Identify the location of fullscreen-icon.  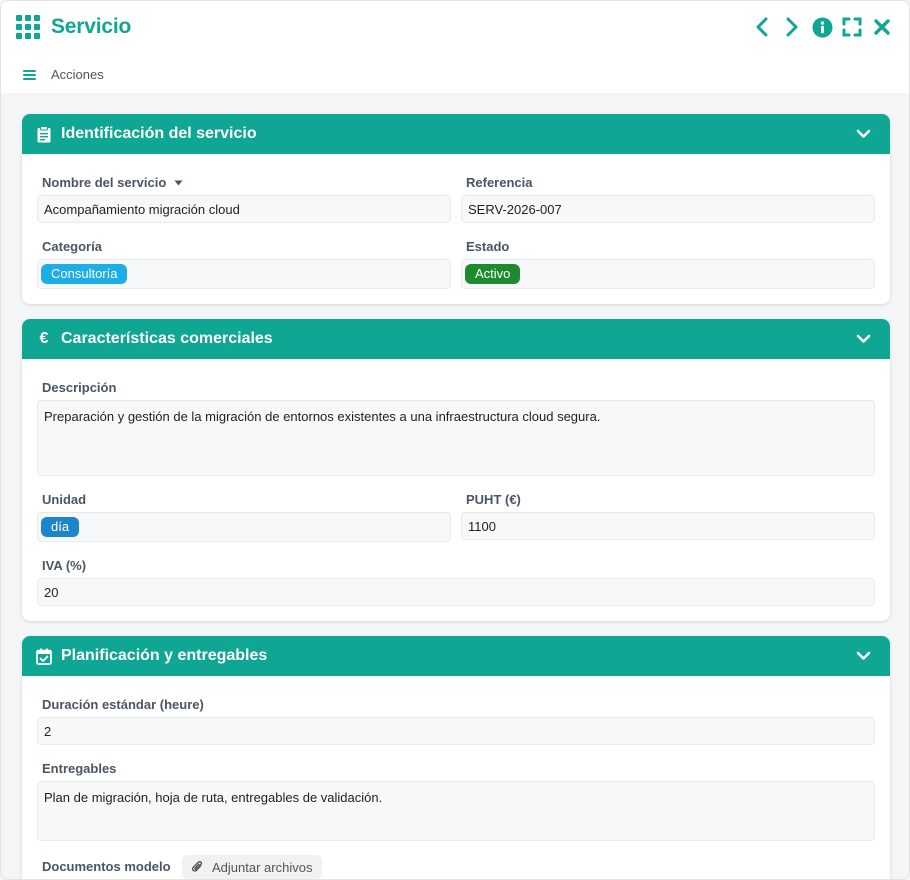
(852, 27).